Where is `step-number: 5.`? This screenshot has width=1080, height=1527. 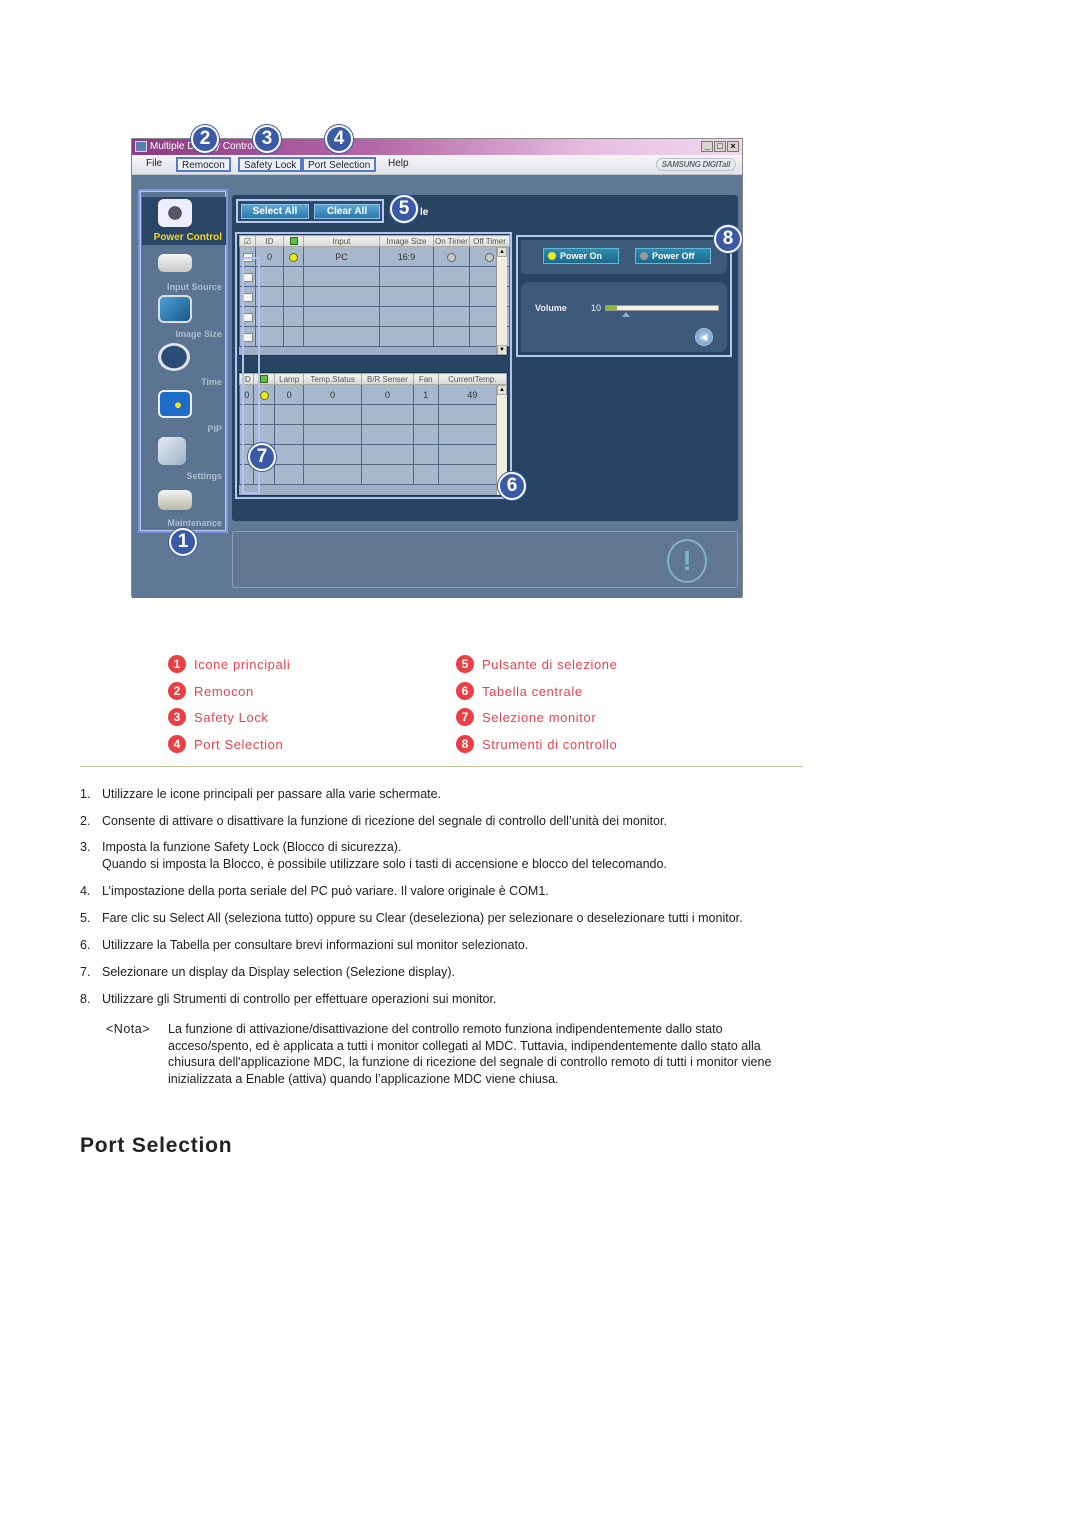 step-number: 5. is located at coordinates (85, 918).